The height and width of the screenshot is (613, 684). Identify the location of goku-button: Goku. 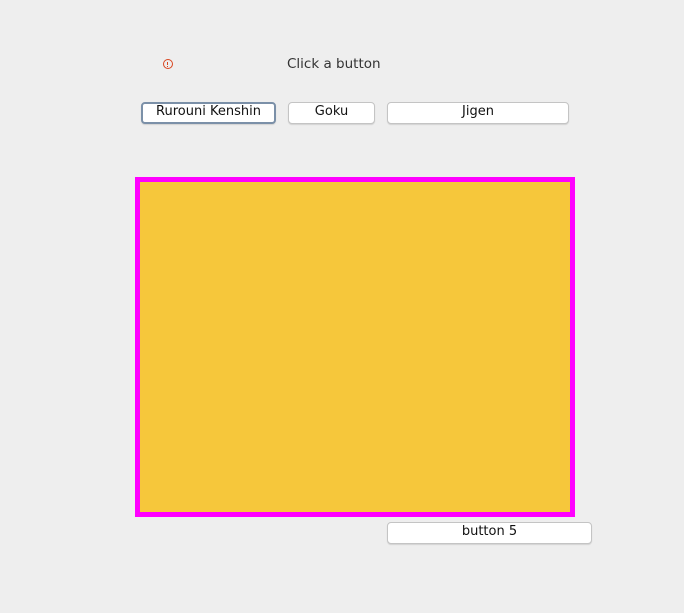
(331, 113).